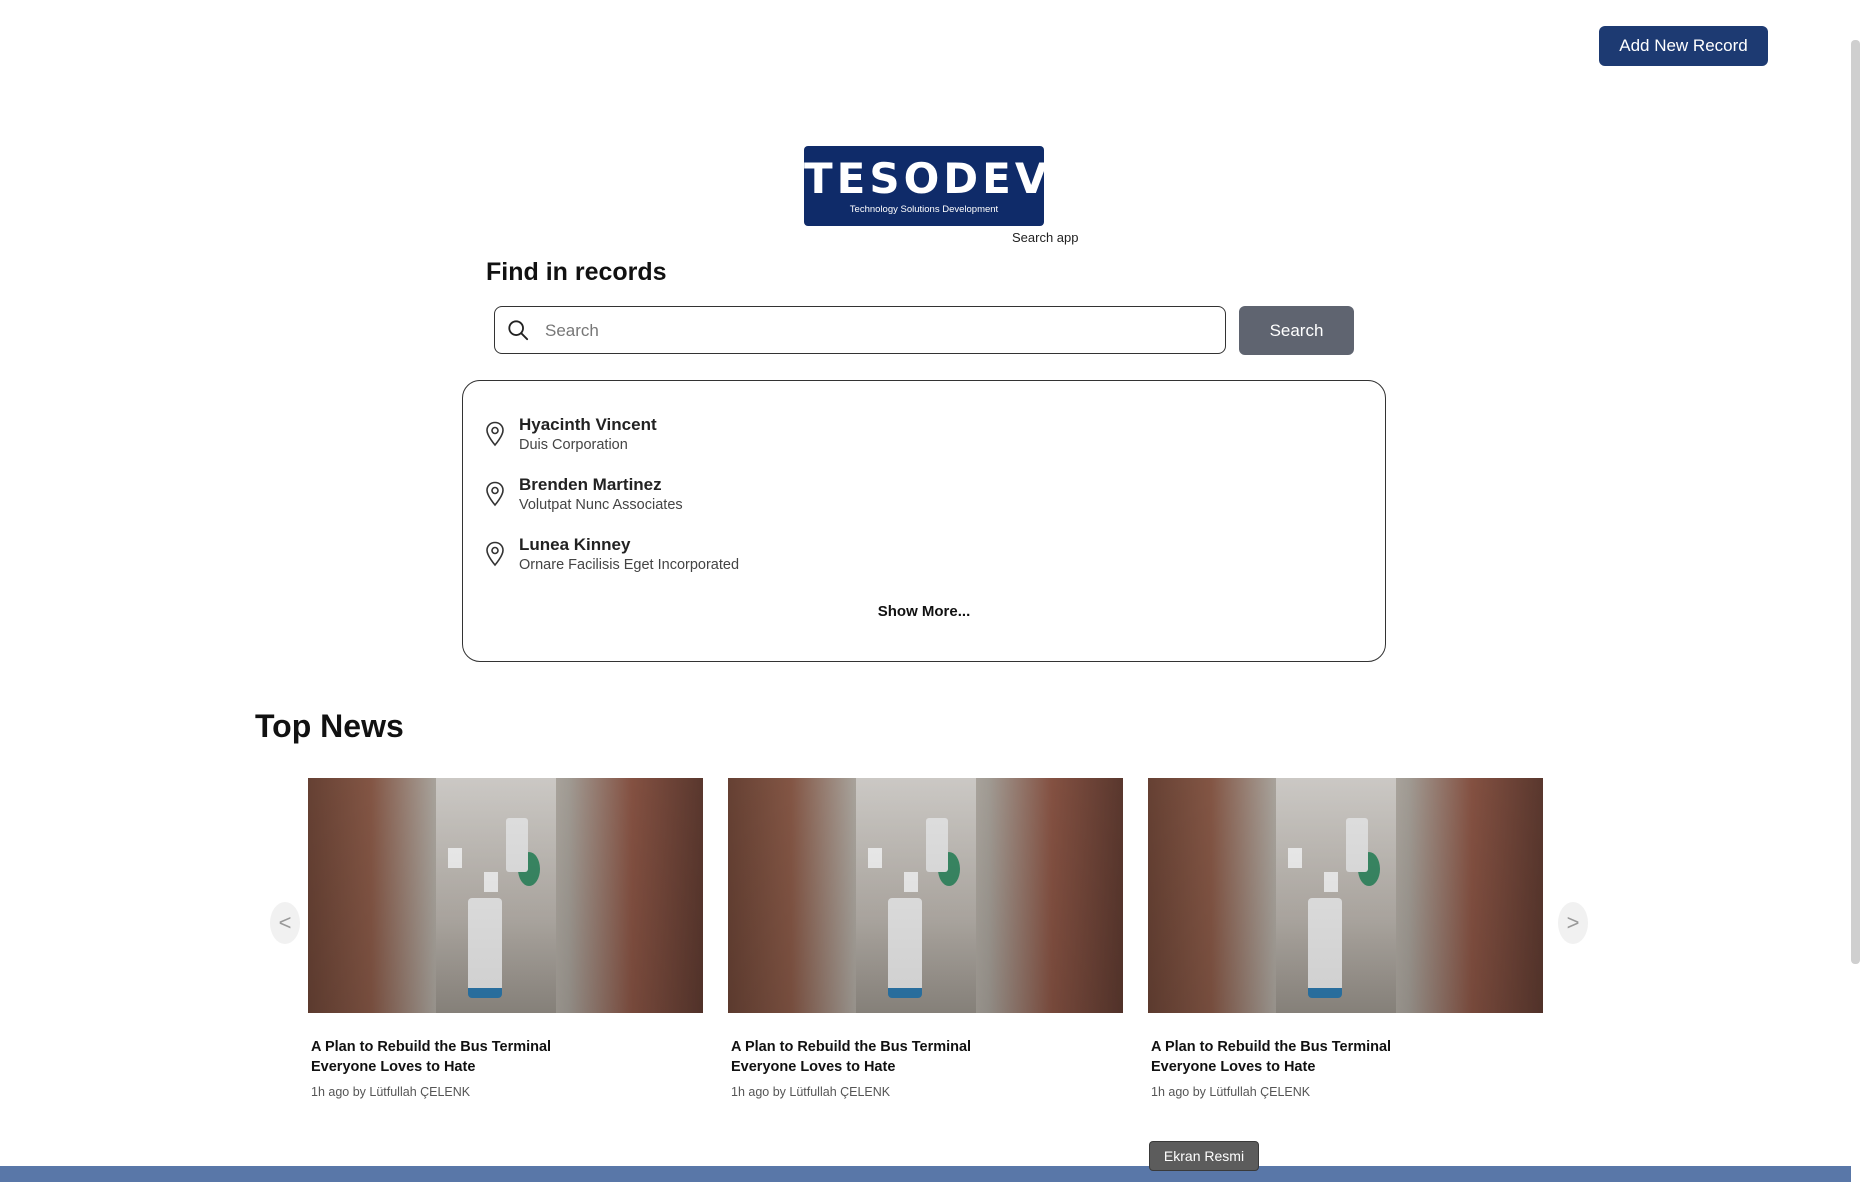 Image resolution: width=1861 pixels, height=1182 pixels. What do you see at coordinates (576, 272) in the screenshot?
I see `find-title: Find in records` at bounding box center [576, 272].